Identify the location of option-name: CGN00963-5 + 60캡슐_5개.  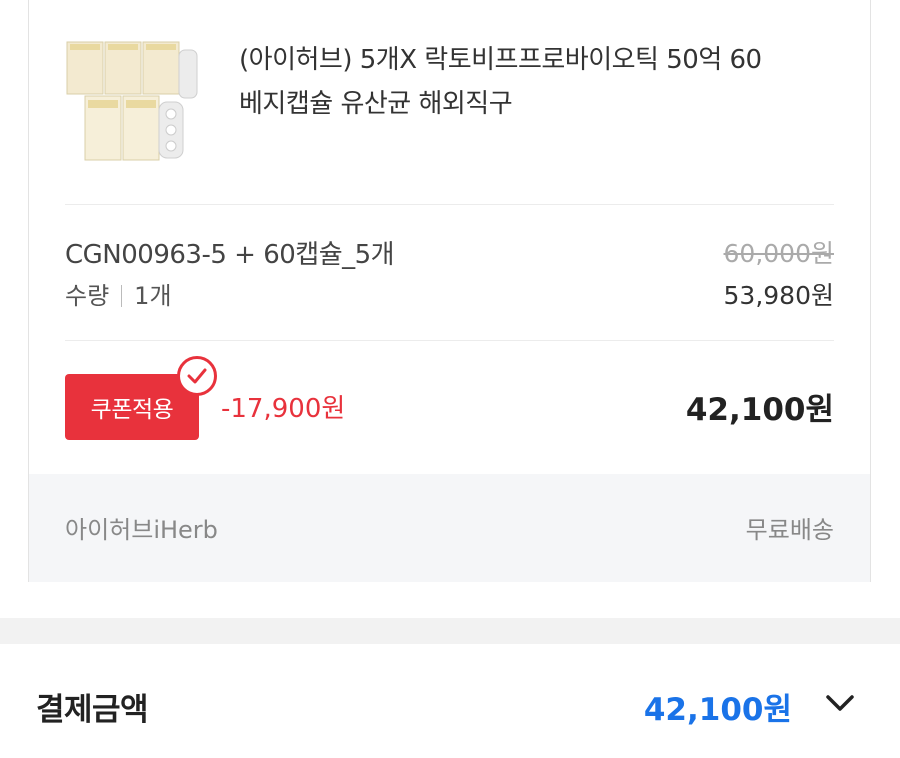
(230, 255).